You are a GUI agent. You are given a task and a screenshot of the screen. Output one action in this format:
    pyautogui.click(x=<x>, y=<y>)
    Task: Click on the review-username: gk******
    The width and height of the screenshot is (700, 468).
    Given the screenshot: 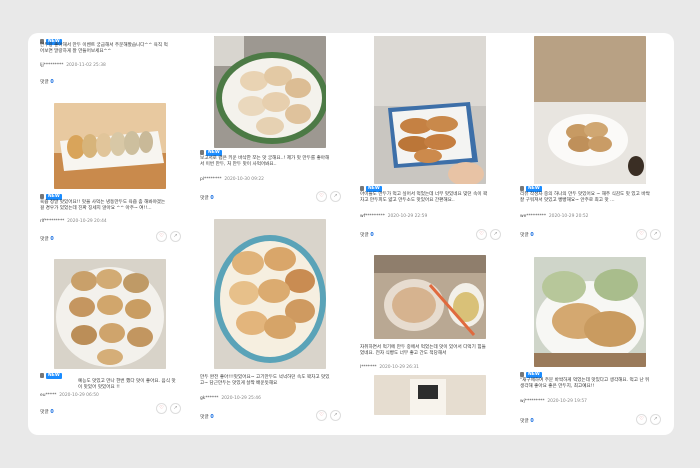 What is the action you would take?
    pyautogui.click(x=209, y=398)
    